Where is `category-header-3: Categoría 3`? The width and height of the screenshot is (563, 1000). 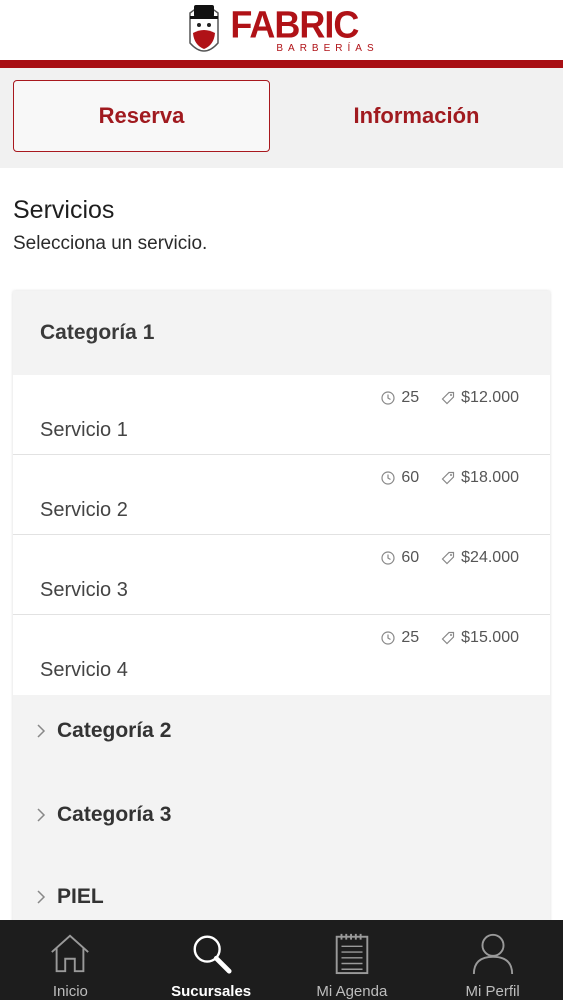
category-header-3: Categoría 3 is located at coordinates (103, 815).